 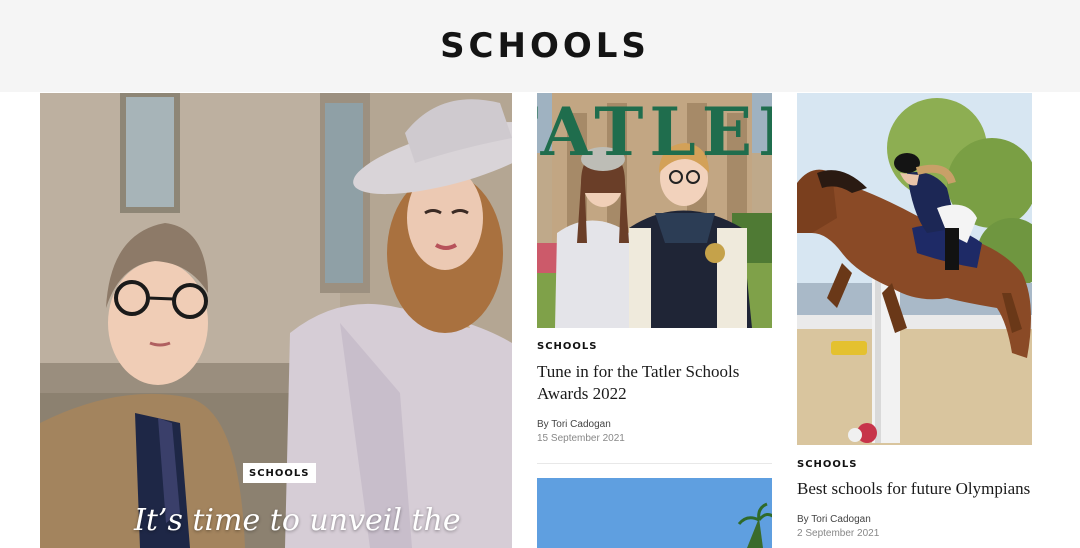 What do you see at coordinates (838, 533) in the screenshot?
I see `article-date: 2 September 2021` at bounding box center [838, 533].